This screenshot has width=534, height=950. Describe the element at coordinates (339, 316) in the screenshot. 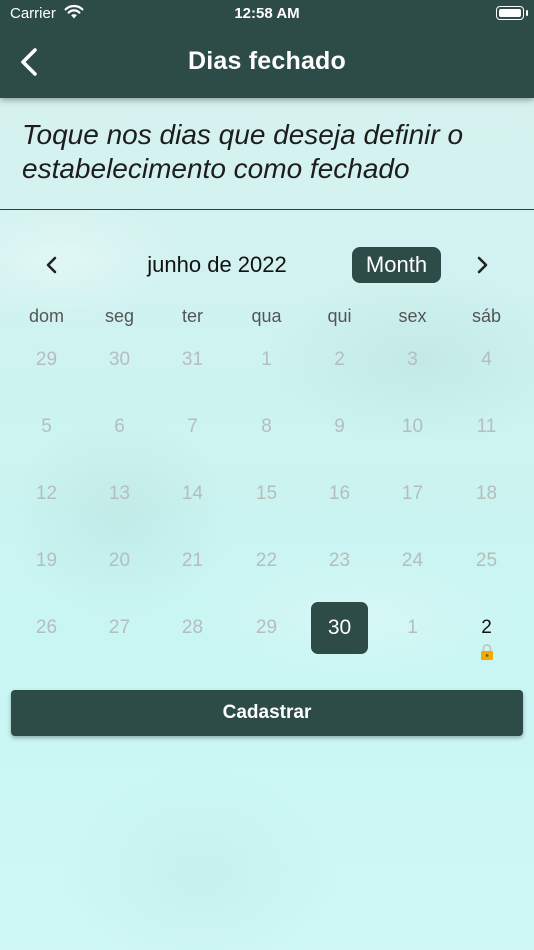

I see `weekday-label: qui` at that location.